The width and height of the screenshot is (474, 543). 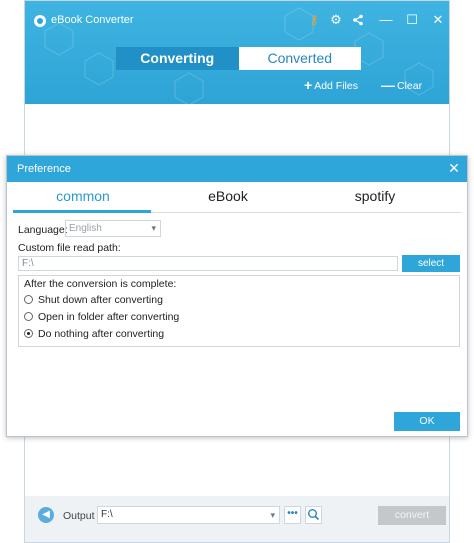 I want to click on option-label: Shut down after converting, so click(x=100, y=300).